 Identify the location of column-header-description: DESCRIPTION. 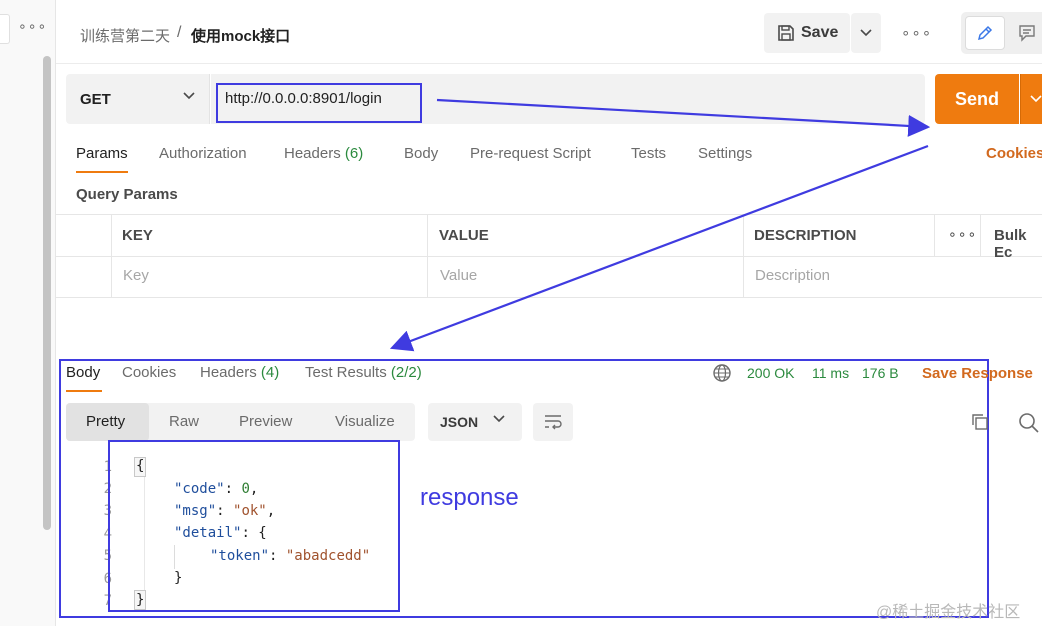
(805, 235).